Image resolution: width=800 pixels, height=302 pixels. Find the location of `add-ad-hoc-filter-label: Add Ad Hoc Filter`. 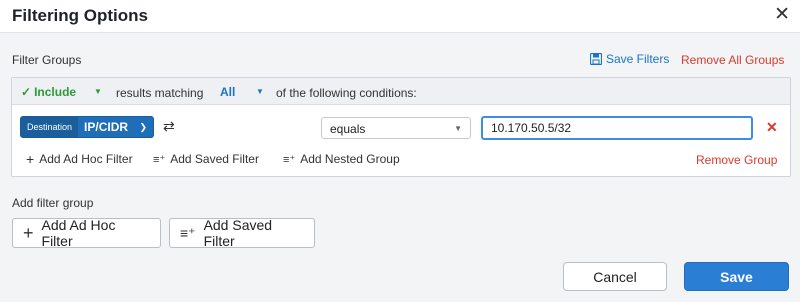

add-ad-hoc-filter-label: Add Ad Hoc Filter is located at coordinates (86, 159).